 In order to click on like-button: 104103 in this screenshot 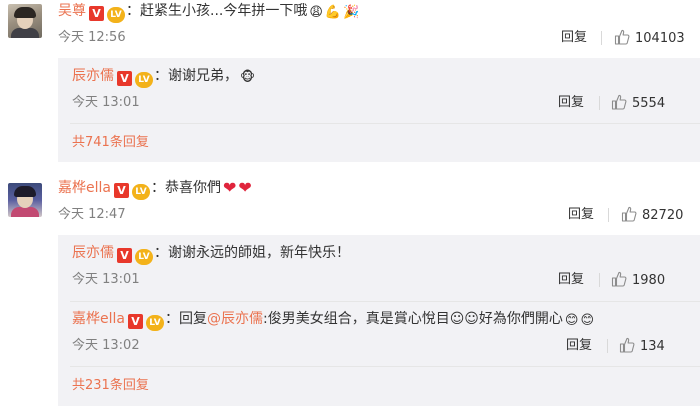, I will do `click(649, 38)`.